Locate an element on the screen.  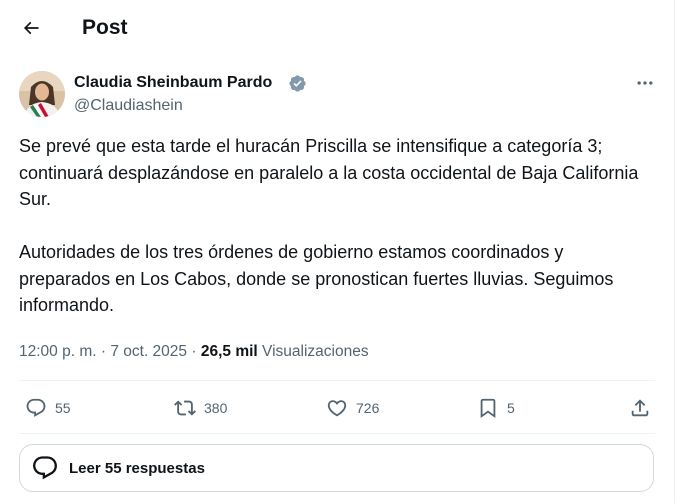
share-icon is located at coordinates (640, 408).